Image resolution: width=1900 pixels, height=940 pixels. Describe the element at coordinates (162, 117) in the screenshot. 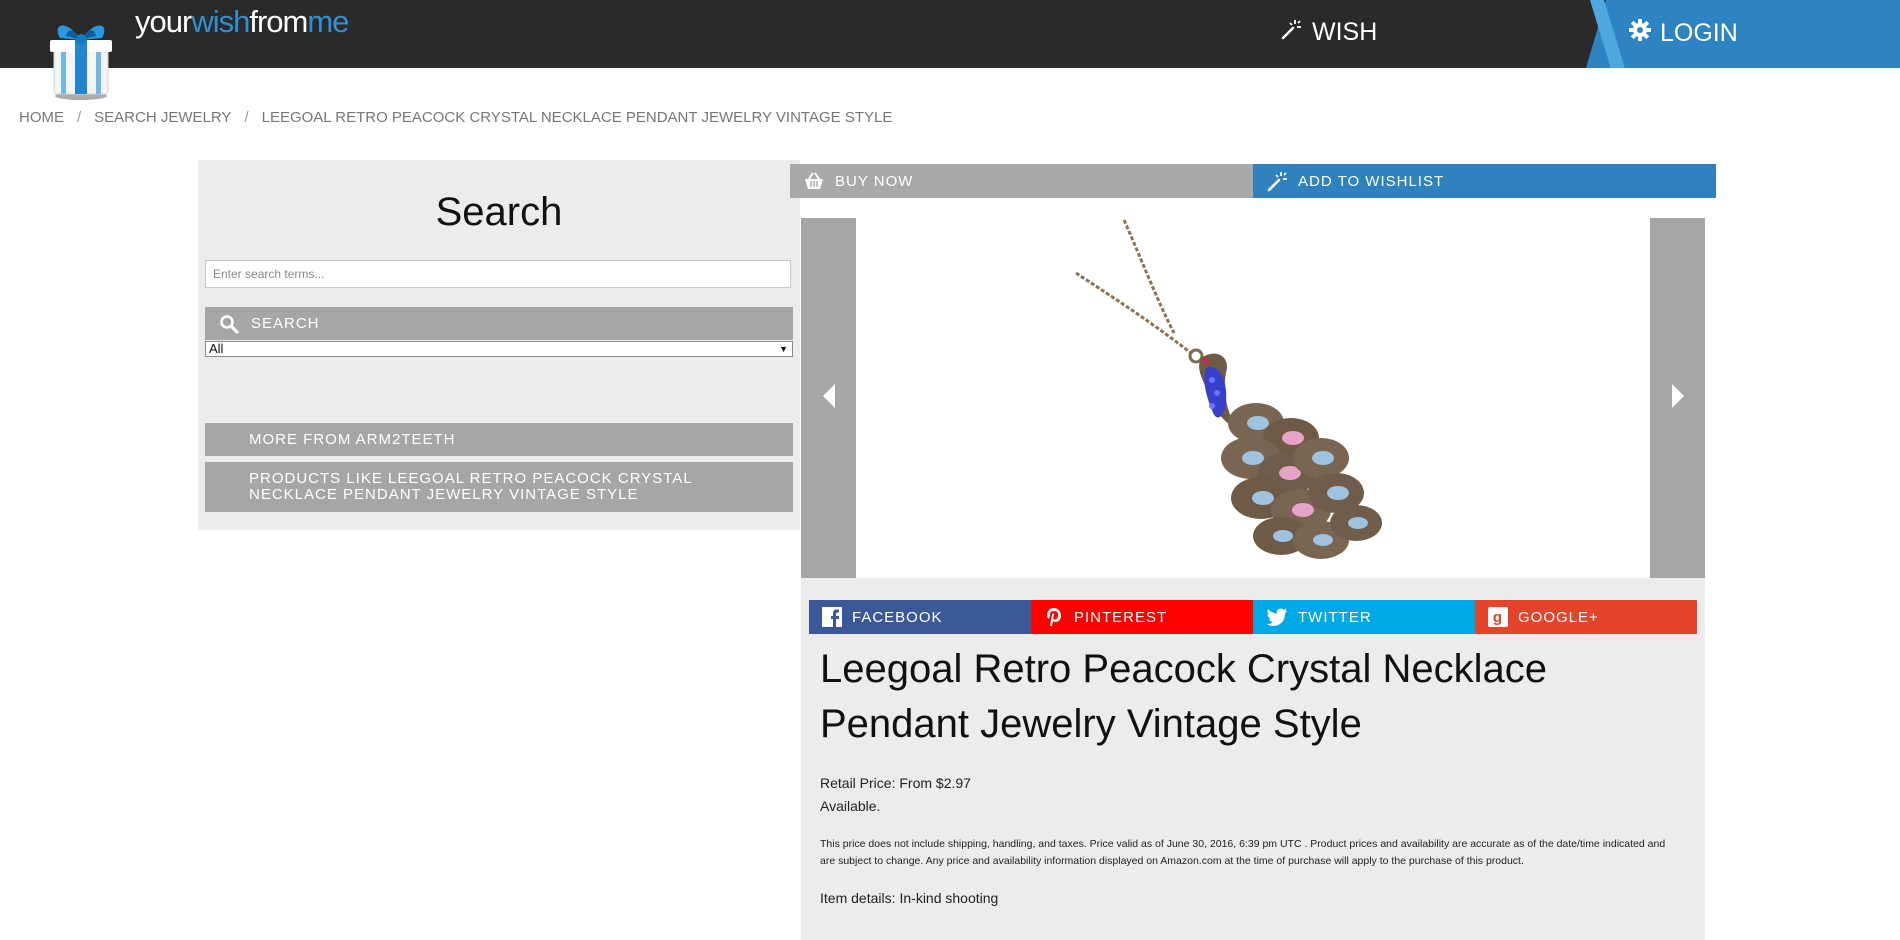

I see `breadcrumb-search-jewelry: SEARCH JEWELRY` at that location.